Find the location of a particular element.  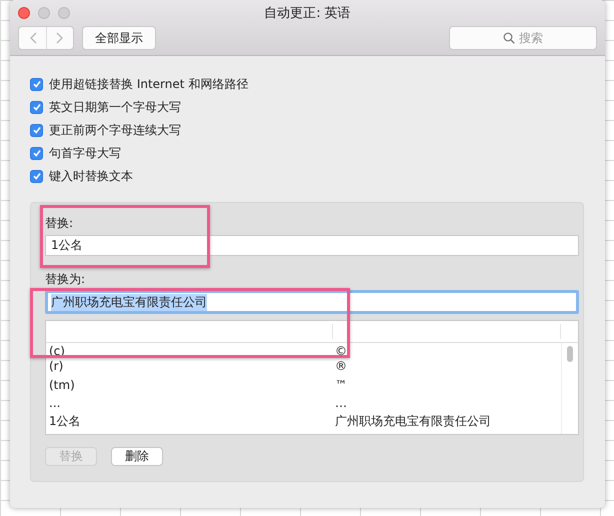

input-field: 1公名 is located at coordinates (312, 245).